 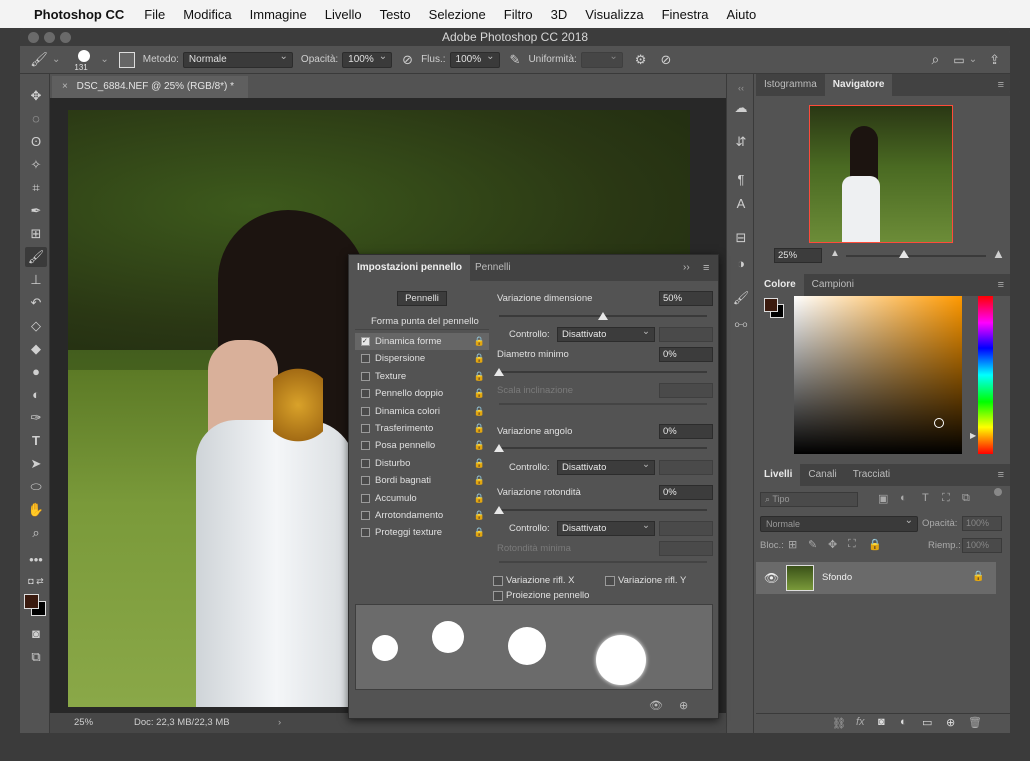 I want to click on zoom-out-mountain-icon: ▲, so click(x=835, y=253).